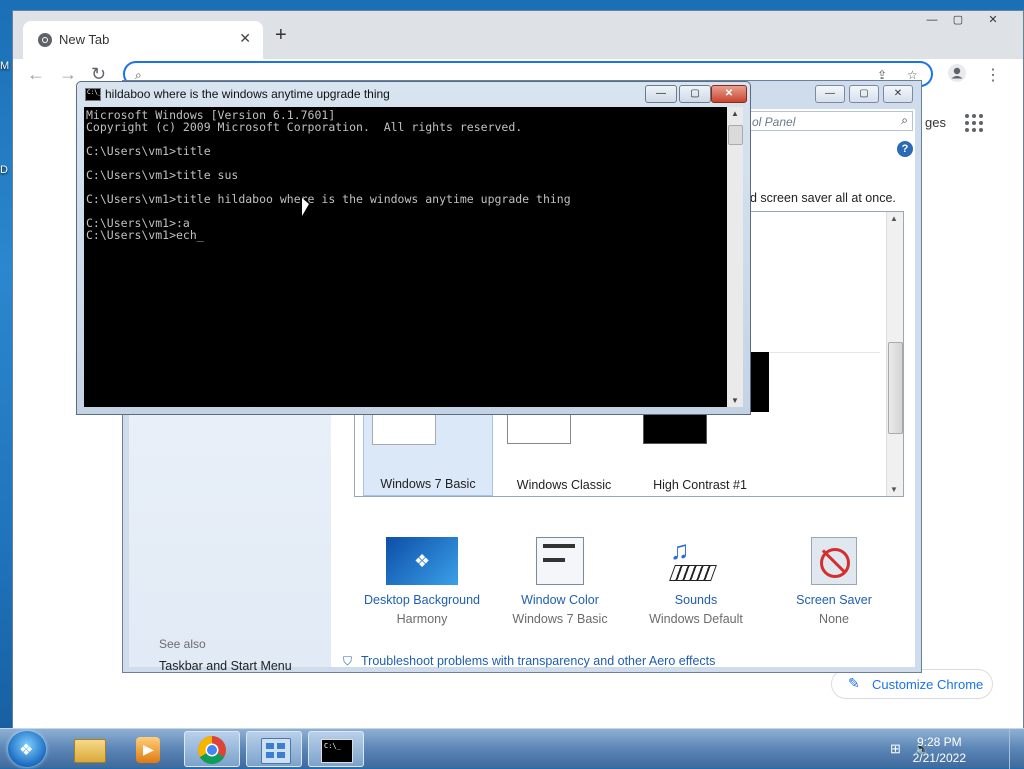 This screenshot has width=1024, height=769. Describe the element at coordinates (819, 198) in the screenshot. I see `personalization-description: nd screen saver all at once.` at that location.